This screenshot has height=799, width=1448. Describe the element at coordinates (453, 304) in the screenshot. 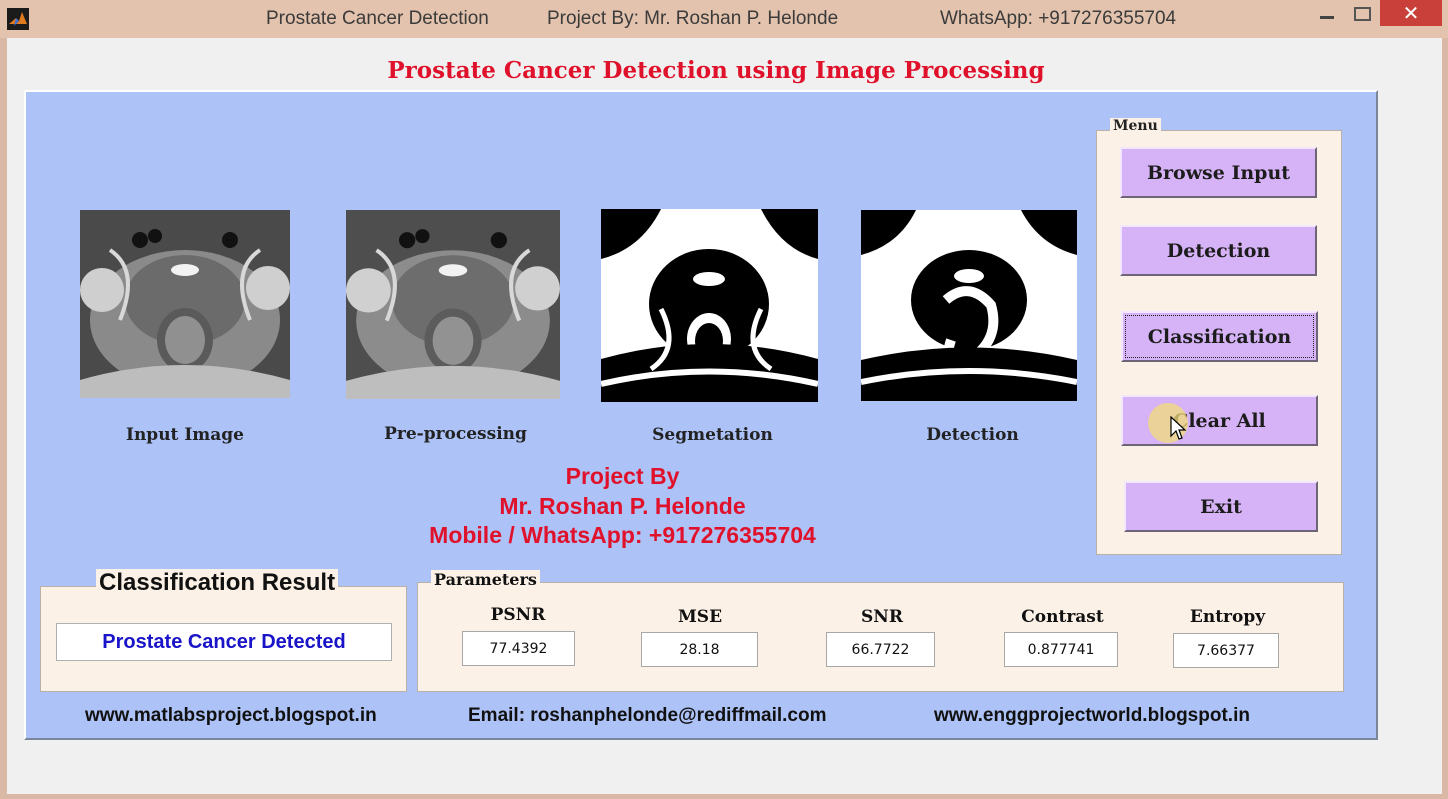

I see `preprocessed-image` at that location.